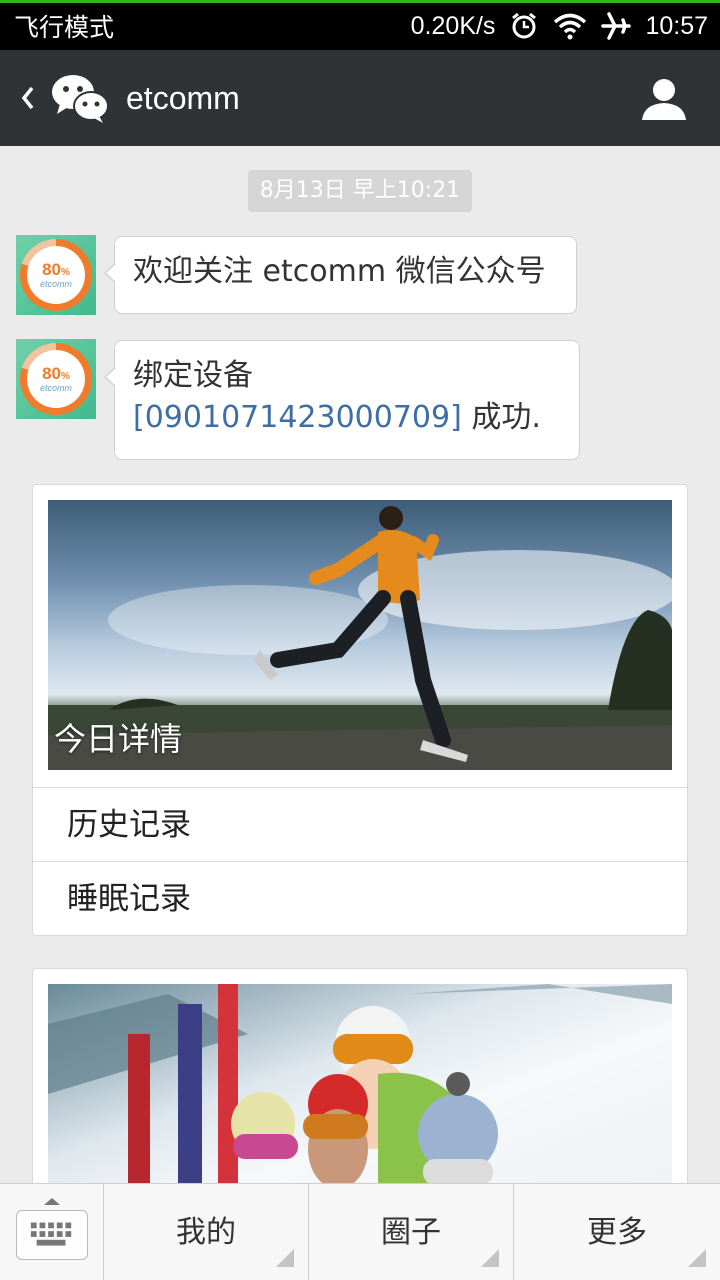 The height and width of the screenshot is (1280, 720). What do you see at coordinates (524, 25) in the screenshot?
I see `alarm-icon` at bounding box center [524, 25].